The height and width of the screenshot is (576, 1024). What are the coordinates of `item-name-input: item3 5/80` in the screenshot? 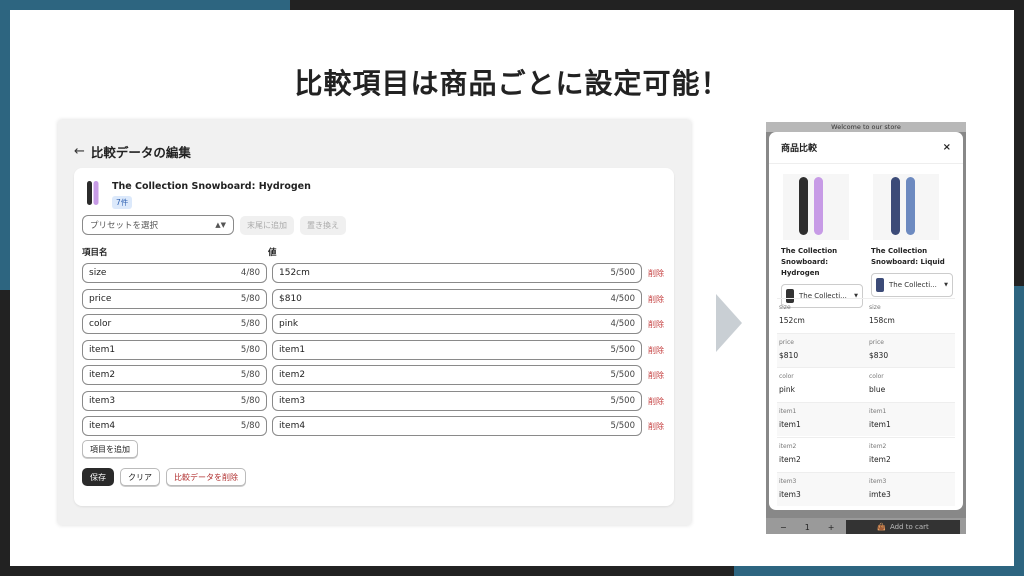 It's located at (174, 400).